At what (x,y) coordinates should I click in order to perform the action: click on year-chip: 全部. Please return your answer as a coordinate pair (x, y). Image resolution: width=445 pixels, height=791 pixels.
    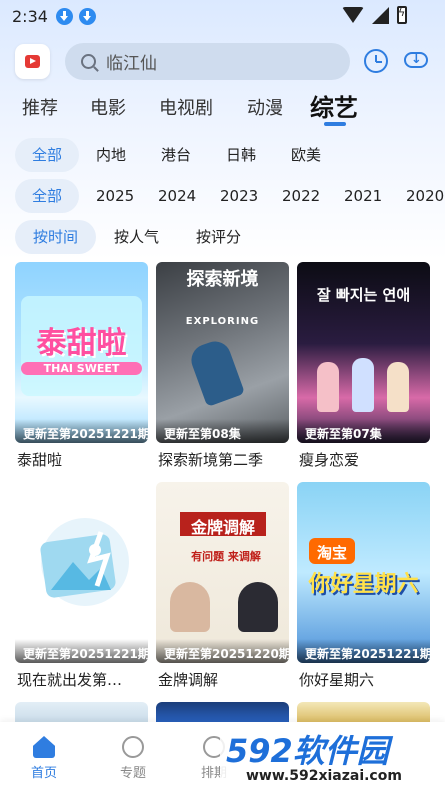
    Looking at the image, I should click on (47, 196).